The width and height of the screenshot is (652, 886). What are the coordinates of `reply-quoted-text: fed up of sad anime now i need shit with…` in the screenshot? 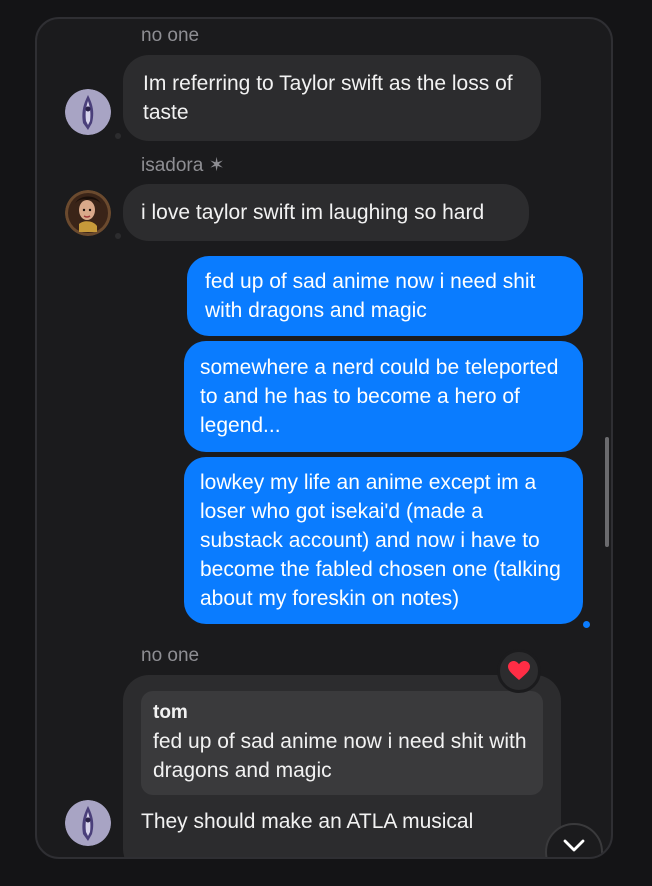 It's located at (340, 756).